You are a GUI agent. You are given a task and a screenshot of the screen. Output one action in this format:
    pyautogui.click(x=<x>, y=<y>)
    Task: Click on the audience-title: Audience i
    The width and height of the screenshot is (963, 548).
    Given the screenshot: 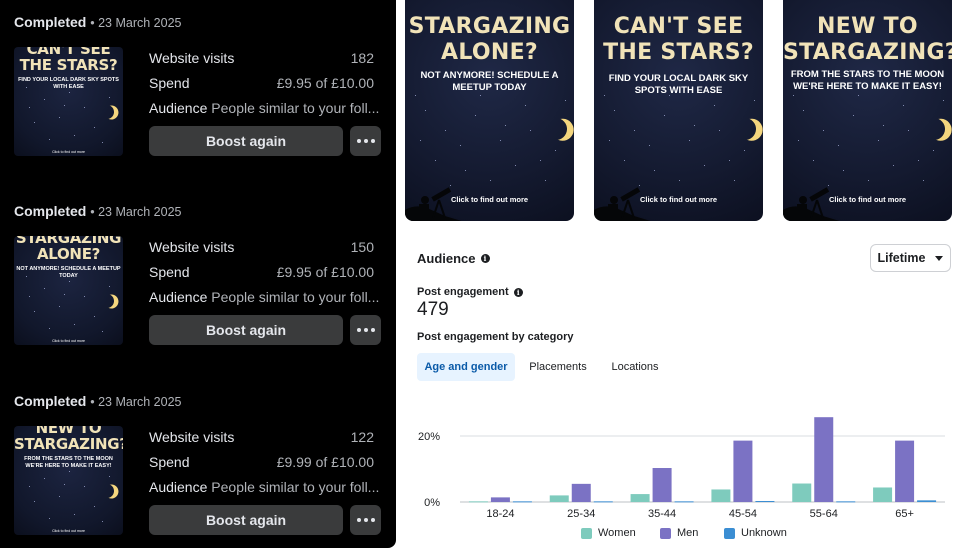 What is the action you would take?
    pyautogui.click(x=453, y=258)
    